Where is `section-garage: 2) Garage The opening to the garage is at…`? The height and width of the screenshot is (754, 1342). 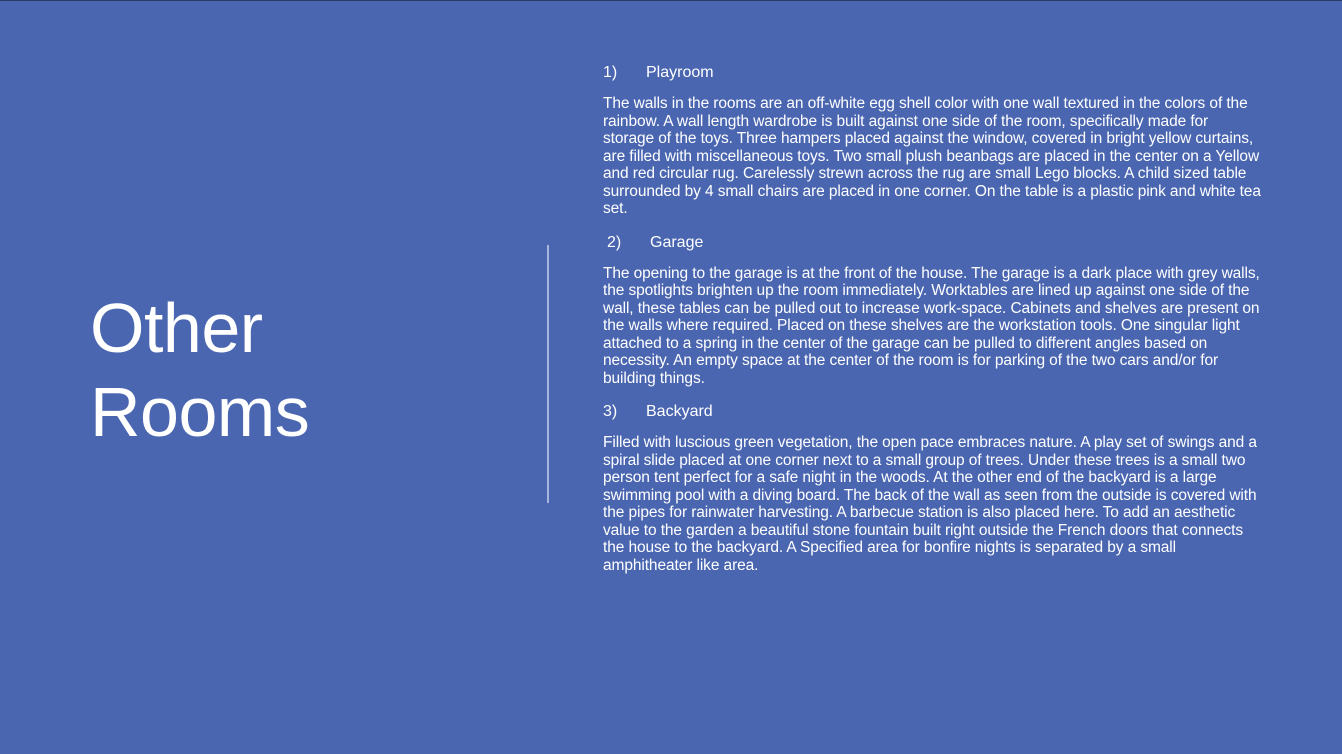
section-garage: 2) Garage The opening to the garage is at… is located at coordinates (933, 309).